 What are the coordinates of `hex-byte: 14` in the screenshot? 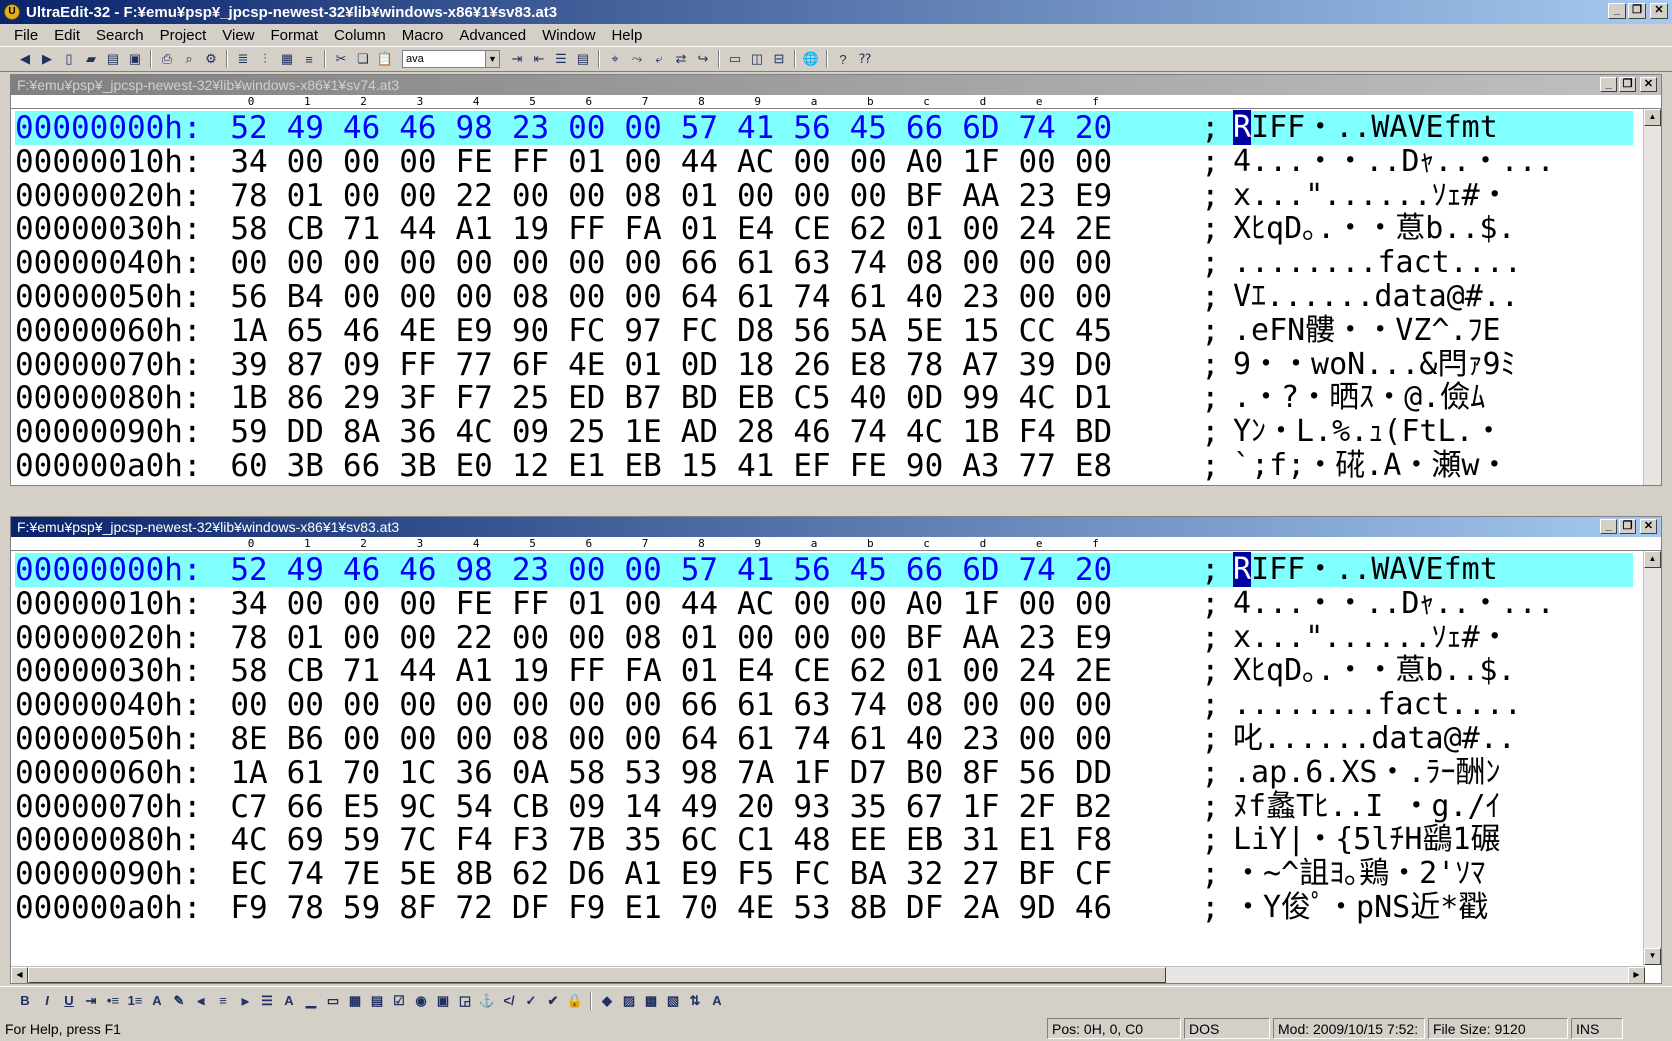 It's located at (643, 807).